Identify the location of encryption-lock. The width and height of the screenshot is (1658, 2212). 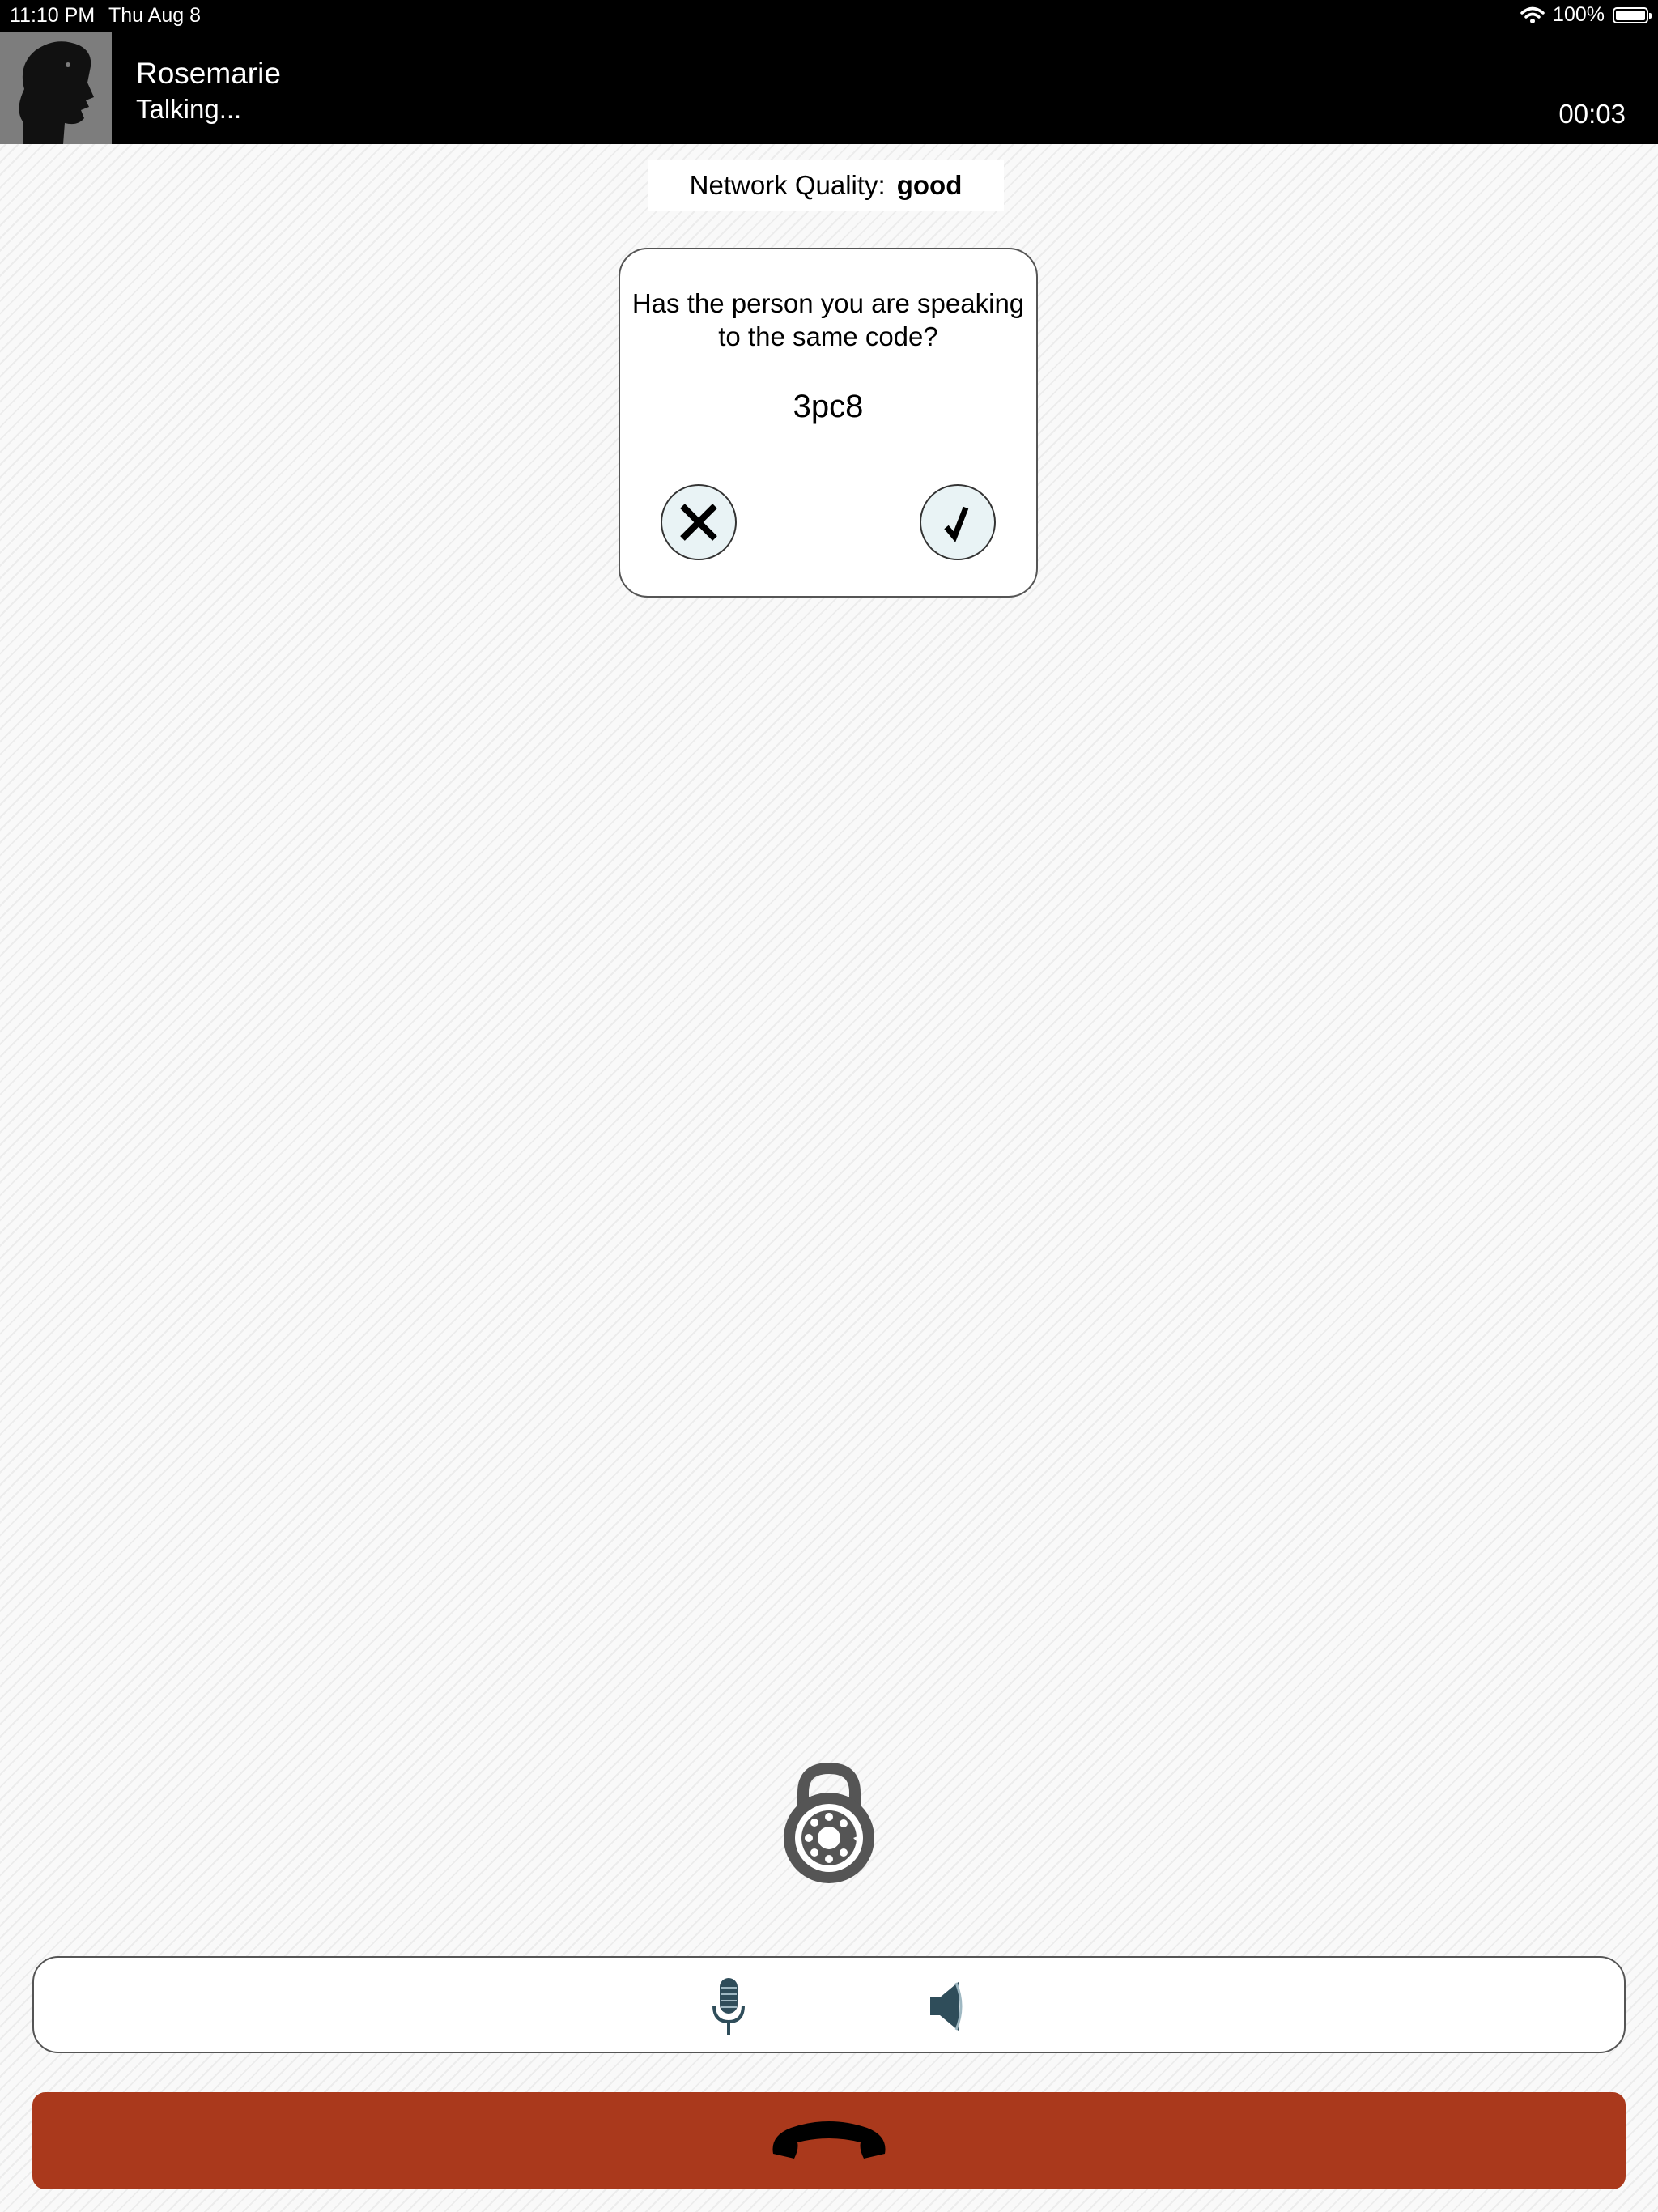
(829, 1825).